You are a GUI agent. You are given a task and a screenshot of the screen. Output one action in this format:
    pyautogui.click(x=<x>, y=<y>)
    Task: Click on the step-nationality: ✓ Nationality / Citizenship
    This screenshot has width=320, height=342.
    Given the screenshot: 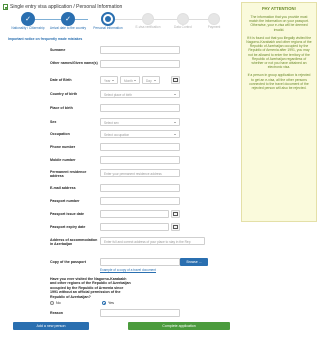 What is the action you would take?
    pyautogui.click(x=28, y=21)
    